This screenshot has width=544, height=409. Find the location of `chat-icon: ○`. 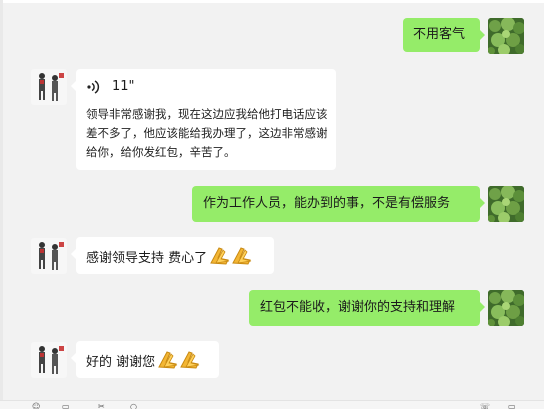

chat-icon: ○ is located at coordinates (133, 405).